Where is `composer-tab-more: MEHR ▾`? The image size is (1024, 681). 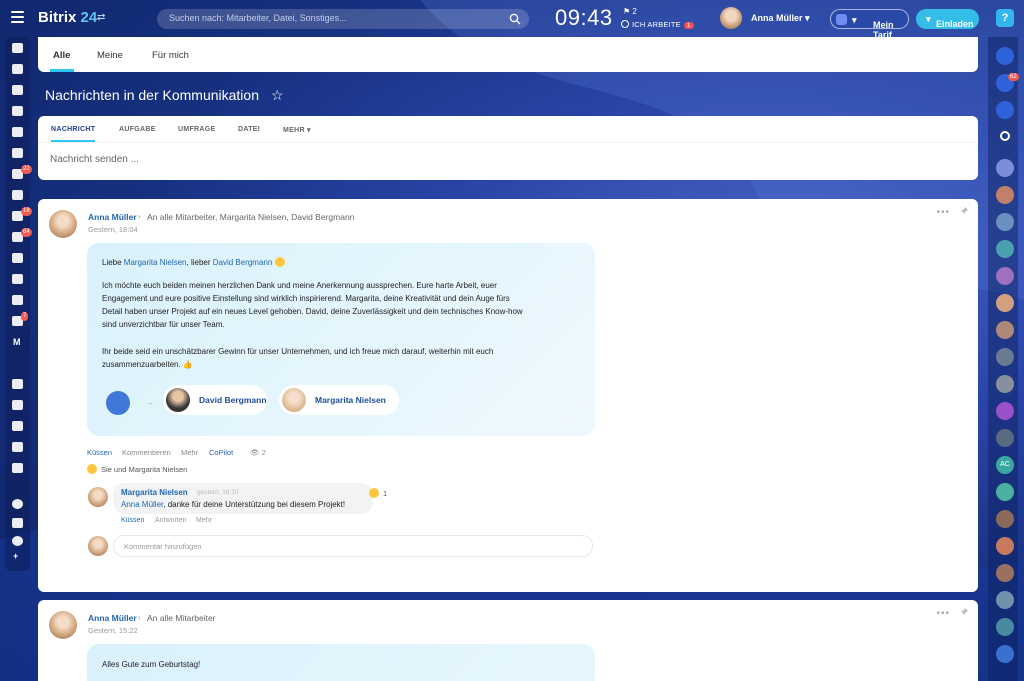 composer-tab-more: MEHR ▾ is located at coordinates (297, 130).